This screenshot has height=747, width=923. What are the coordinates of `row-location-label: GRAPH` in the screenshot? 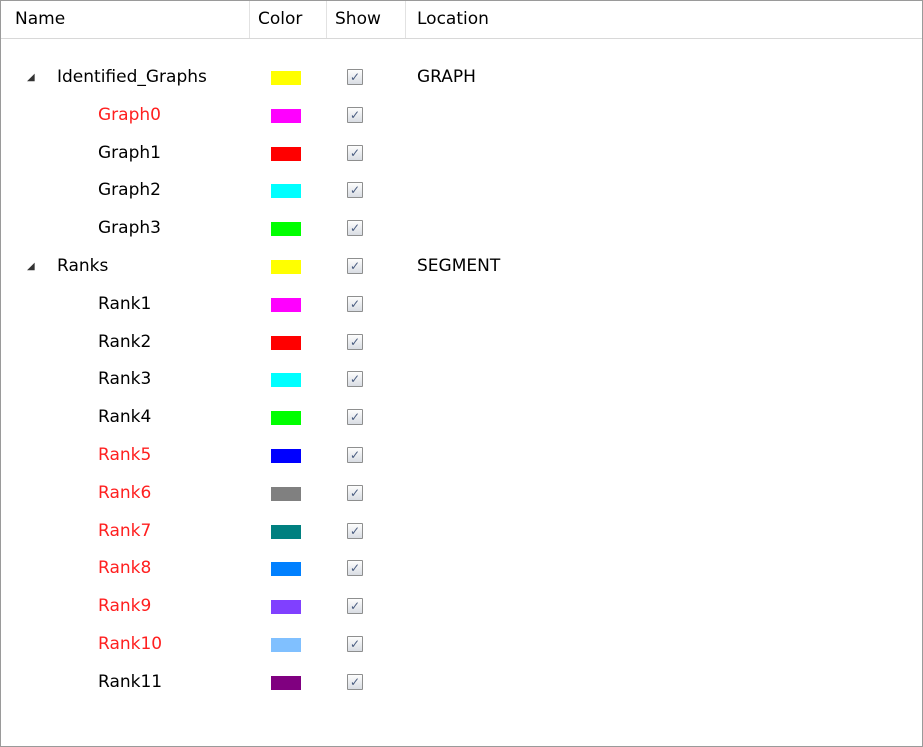 It's located at (446, 77).